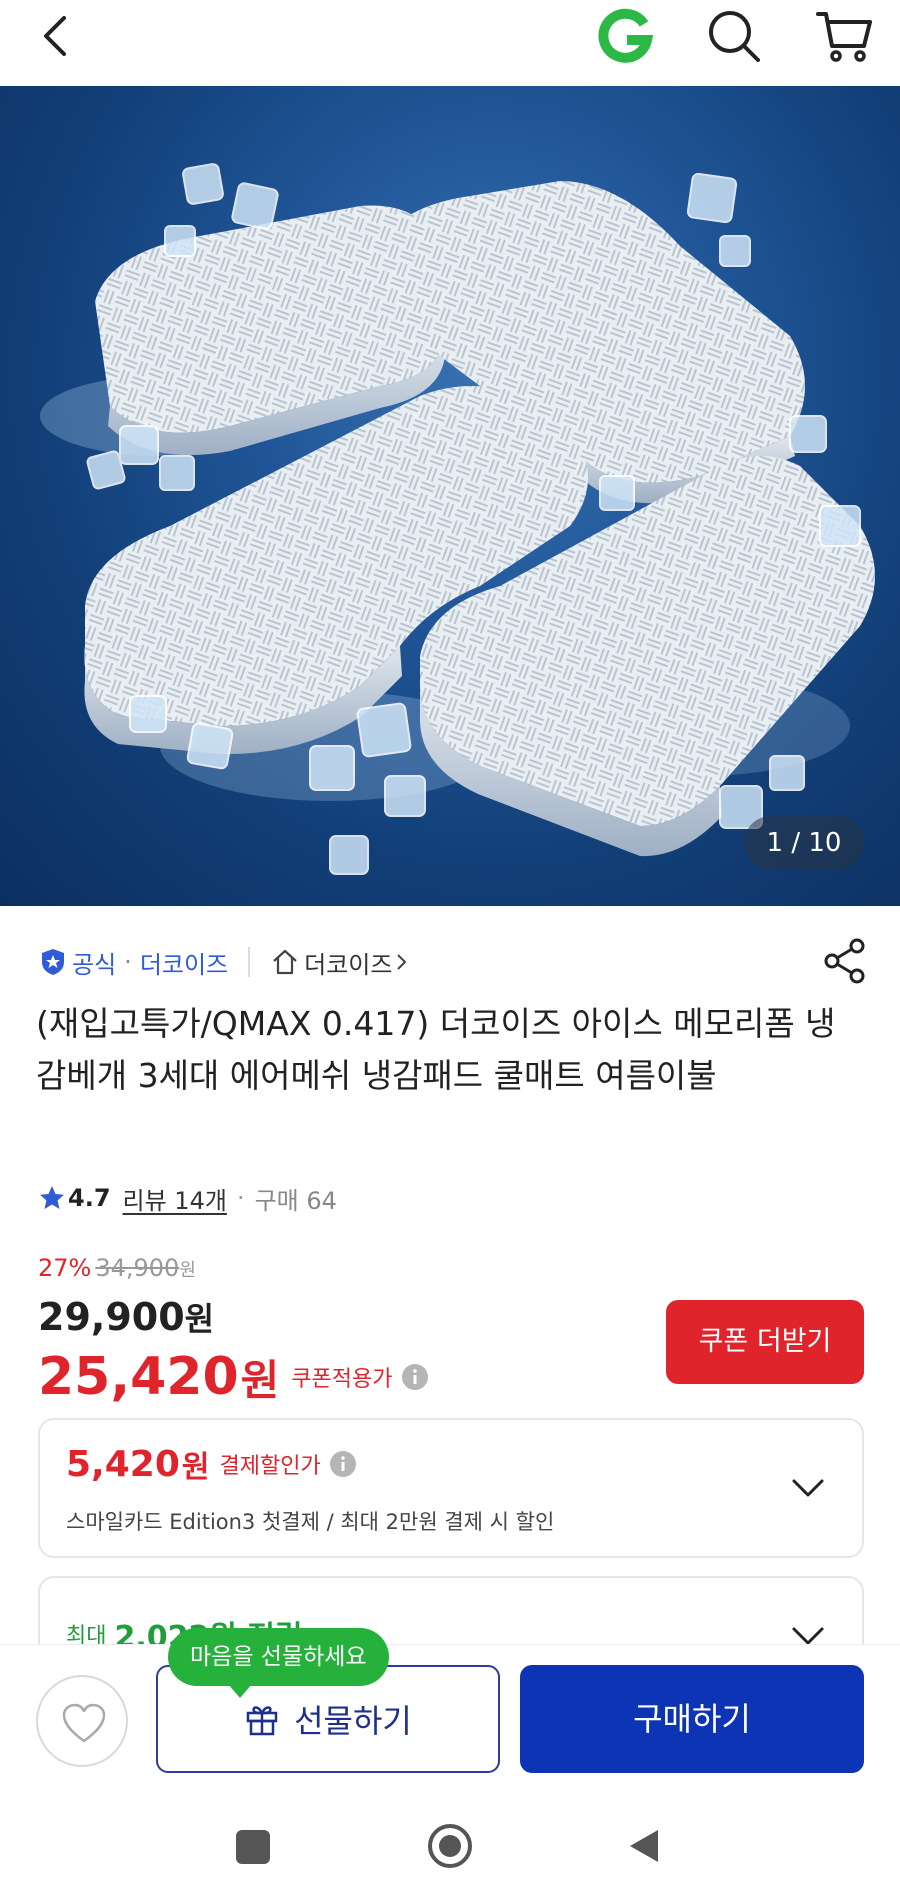 This screenshot has height=1900, width=900. What do you see at coordinates (138, 1377) in the screenshot?
I see `coupon-price: 25,420` at bounding box center [138, 1377].